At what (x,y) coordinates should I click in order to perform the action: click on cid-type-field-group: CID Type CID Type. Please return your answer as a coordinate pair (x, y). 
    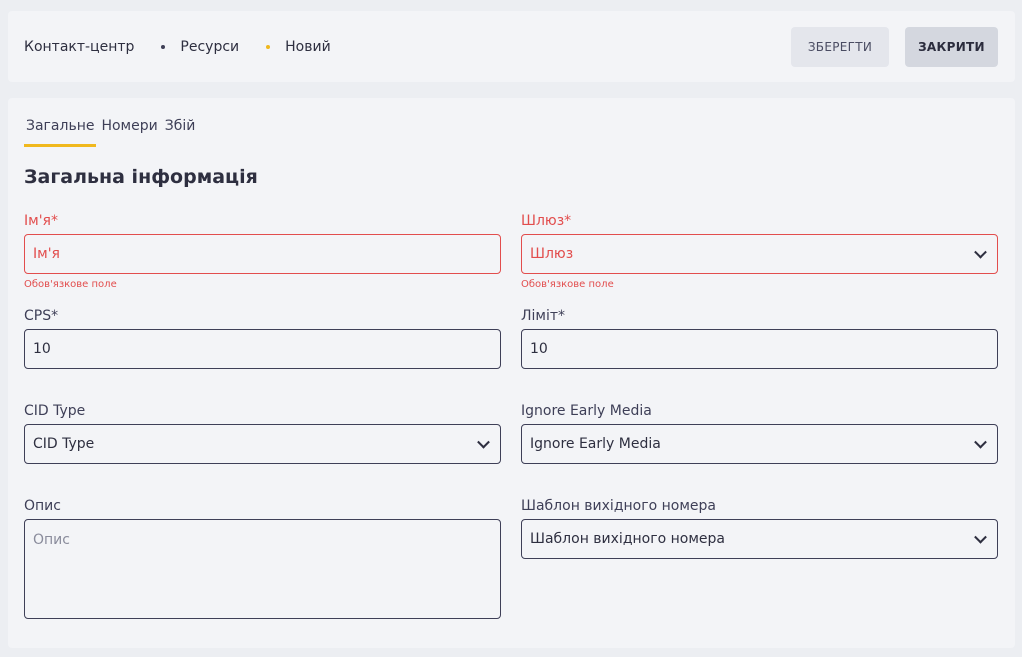
    Looking at the image, I should click on (262, 433).